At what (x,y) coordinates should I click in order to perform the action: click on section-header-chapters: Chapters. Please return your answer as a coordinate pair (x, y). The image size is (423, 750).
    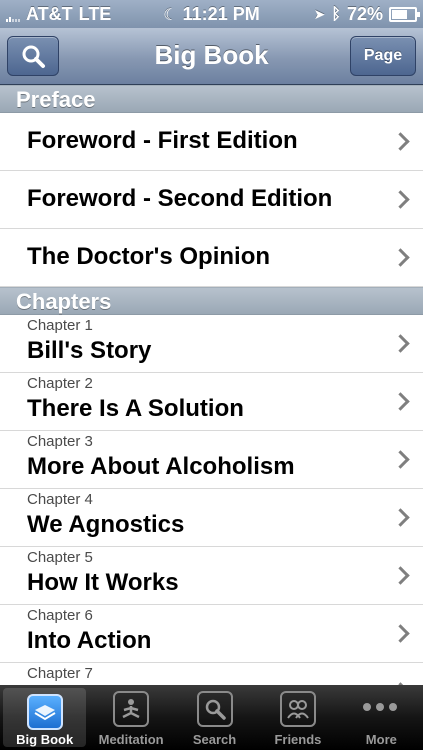
    Looking at the image, I should click on (211, 301).